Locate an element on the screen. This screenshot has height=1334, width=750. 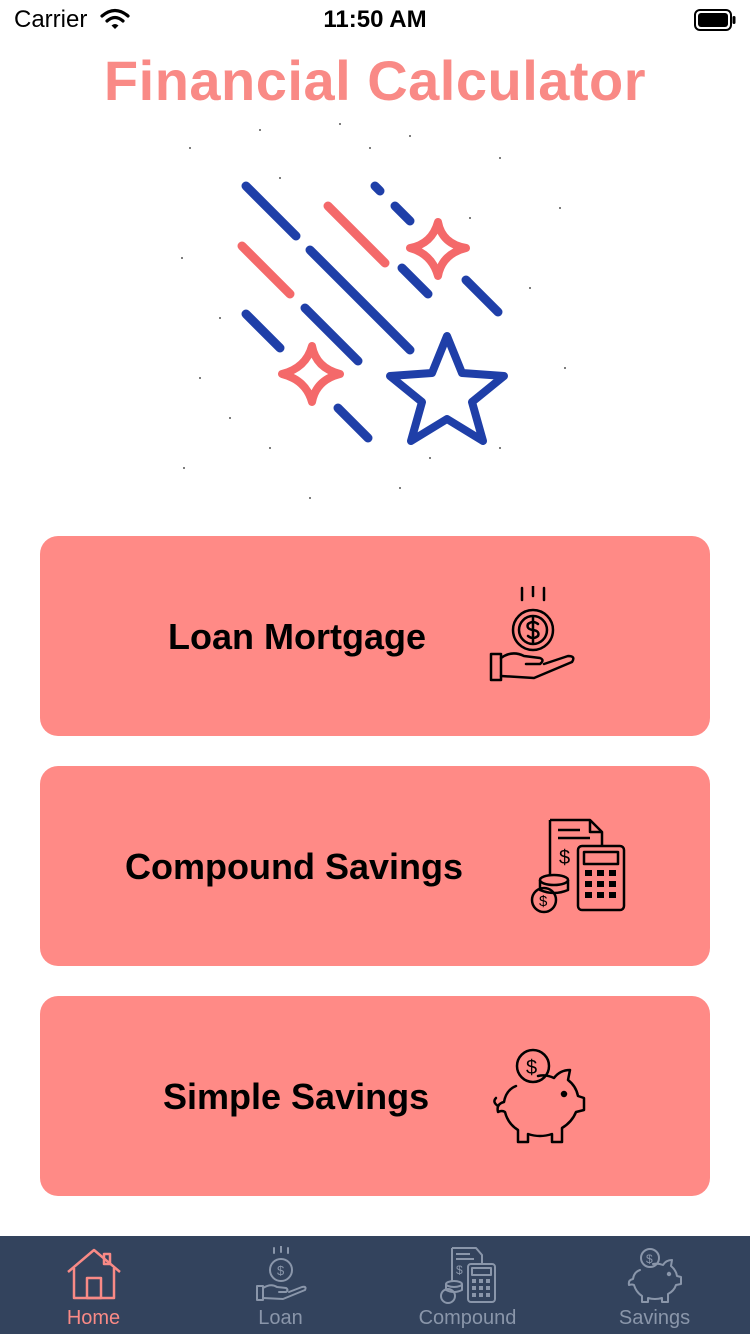
simple-savings-button: Simple Savings $ is located at coordinates (375, 1096).